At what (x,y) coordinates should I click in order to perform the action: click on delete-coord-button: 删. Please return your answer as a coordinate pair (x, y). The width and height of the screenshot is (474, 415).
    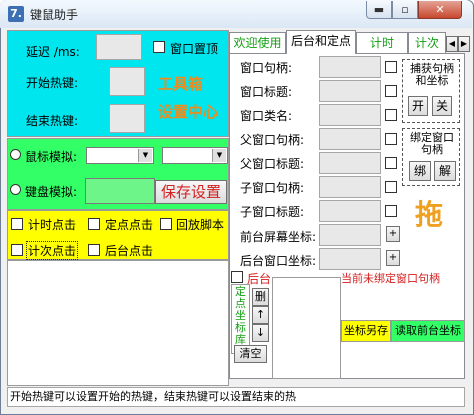
    Looking at the image, I should click on (260, 297).